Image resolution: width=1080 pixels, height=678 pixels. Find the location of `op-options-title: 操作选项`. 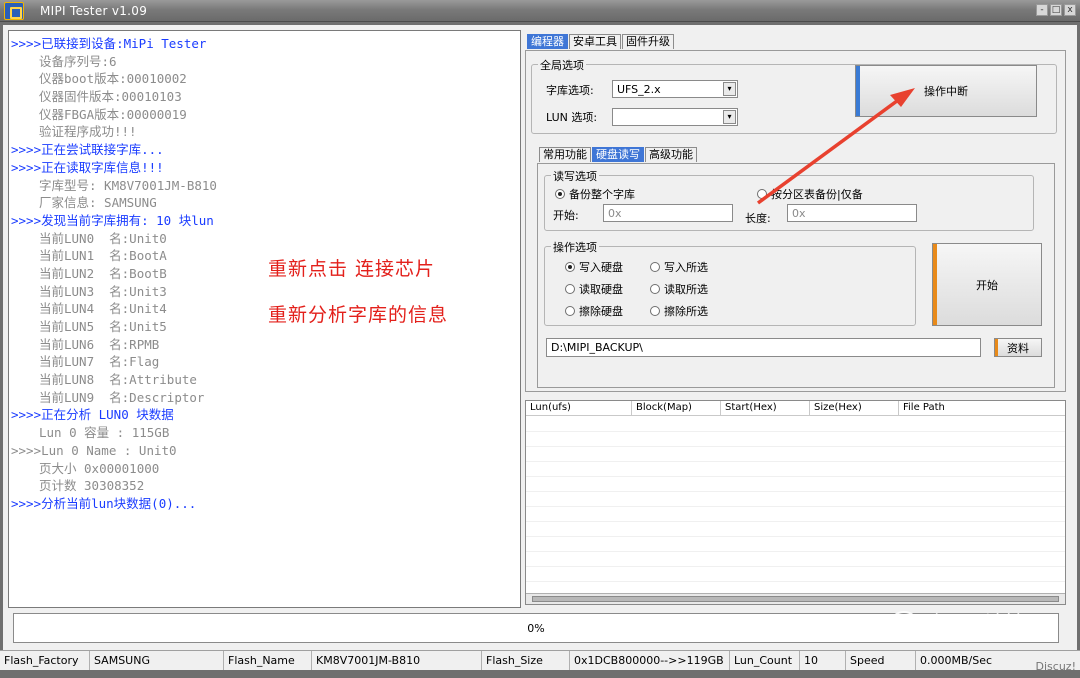

op-options-title: 操作选项 is located at coordinates (575, 247).